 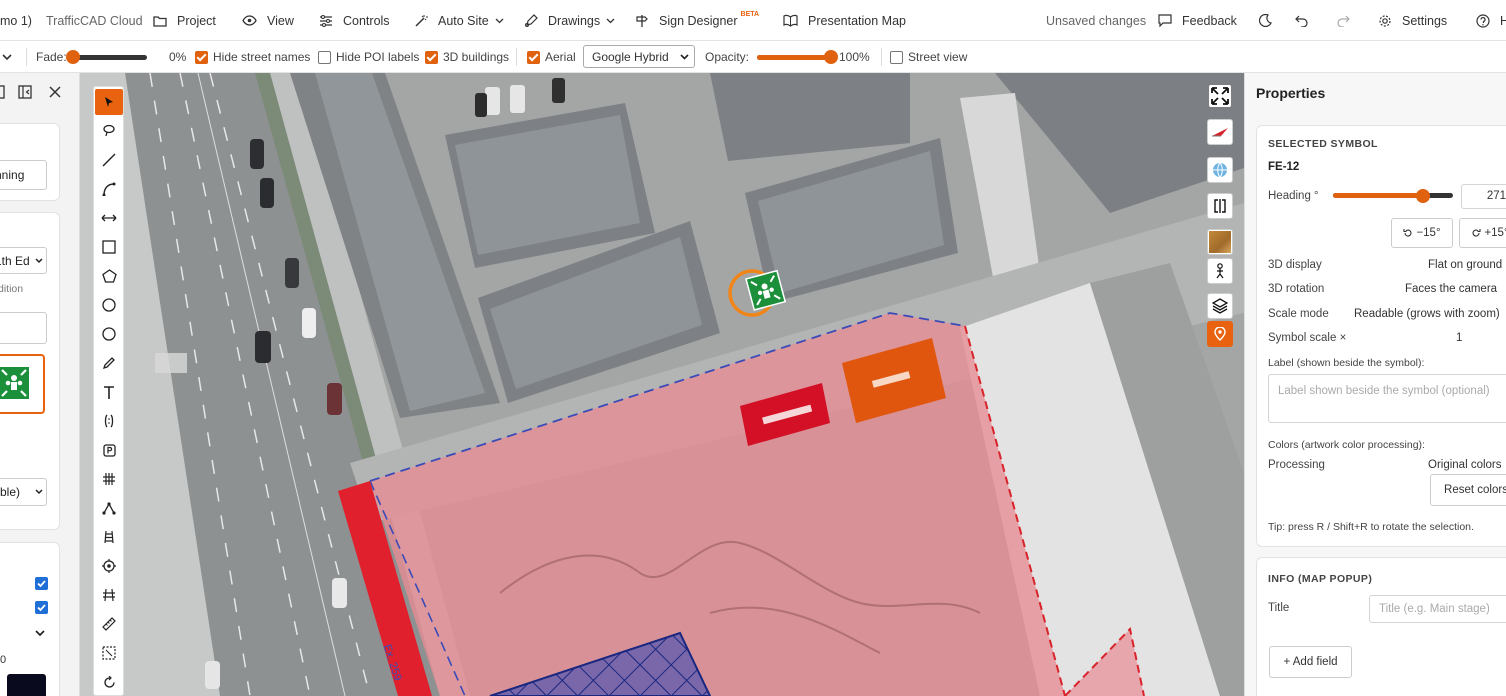 I want to click on tool-dashed-select, so click(x=109, y=653).